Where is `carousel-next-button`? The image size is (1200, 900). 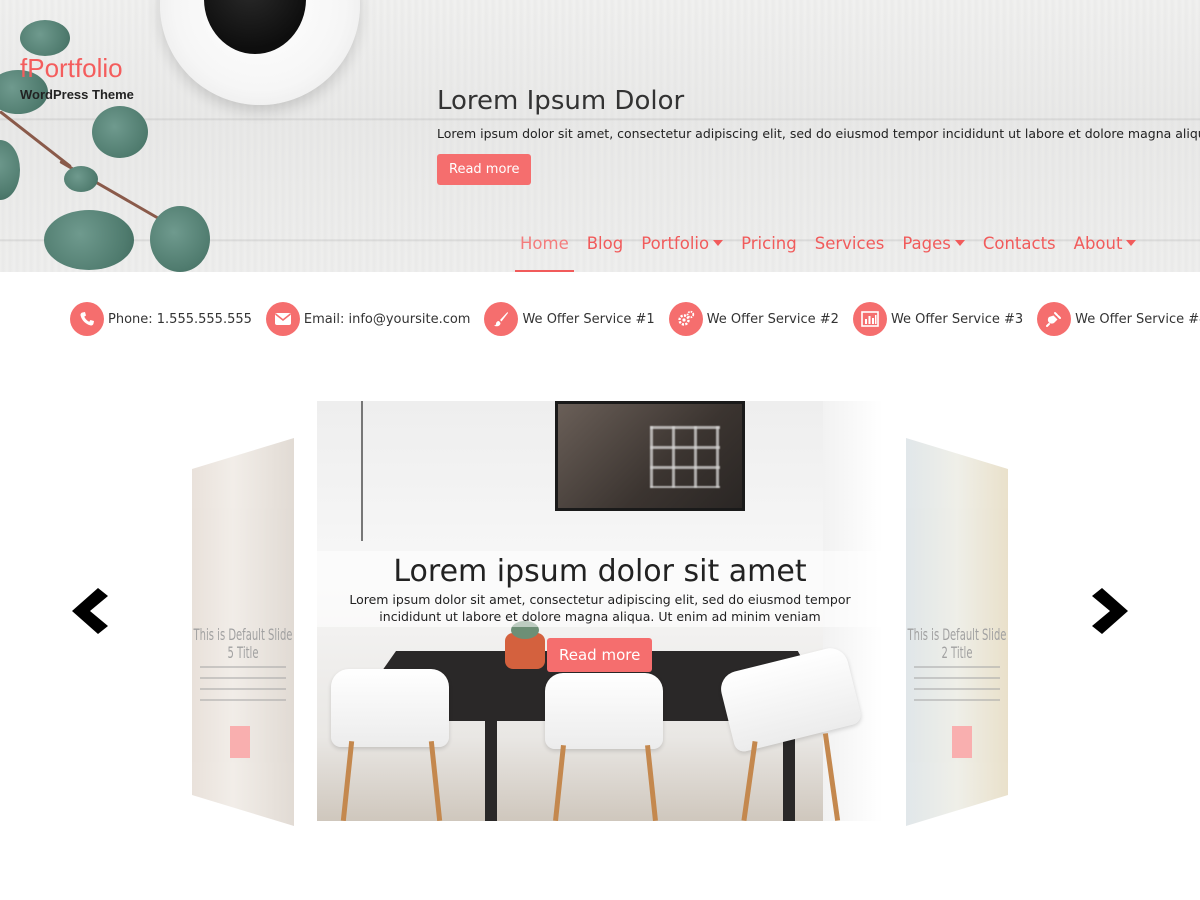
carousel-next-button is located at coordinates (1110, 611).